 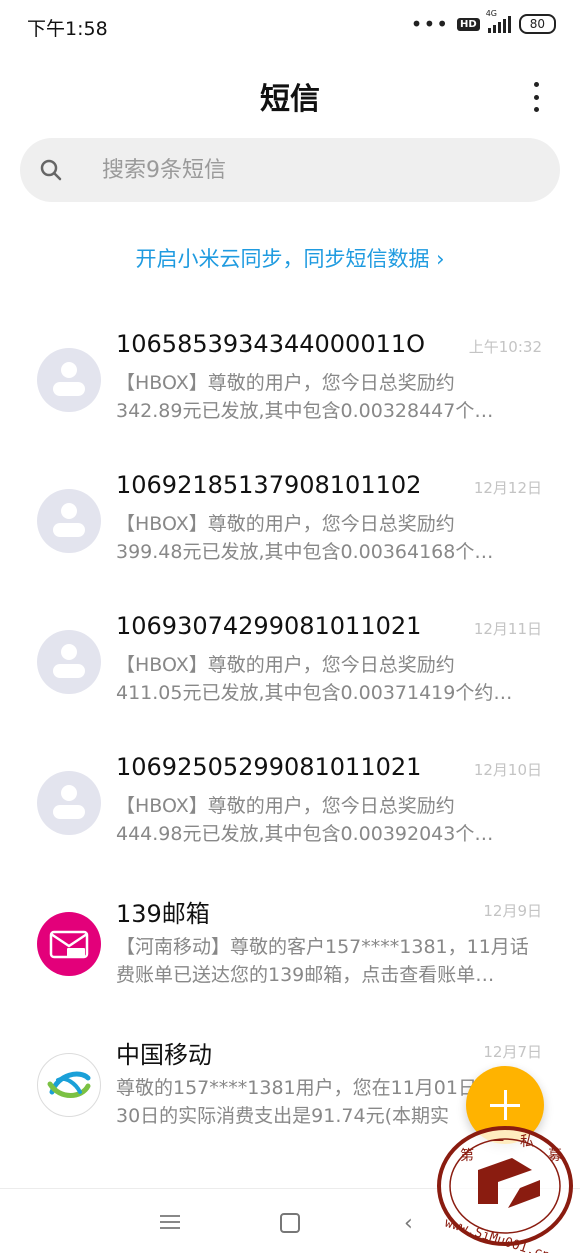 What do you see at coordinates (512, 911) in the screenshot?
I see `message-date: 12月9日` at bounding box center [512, 911].